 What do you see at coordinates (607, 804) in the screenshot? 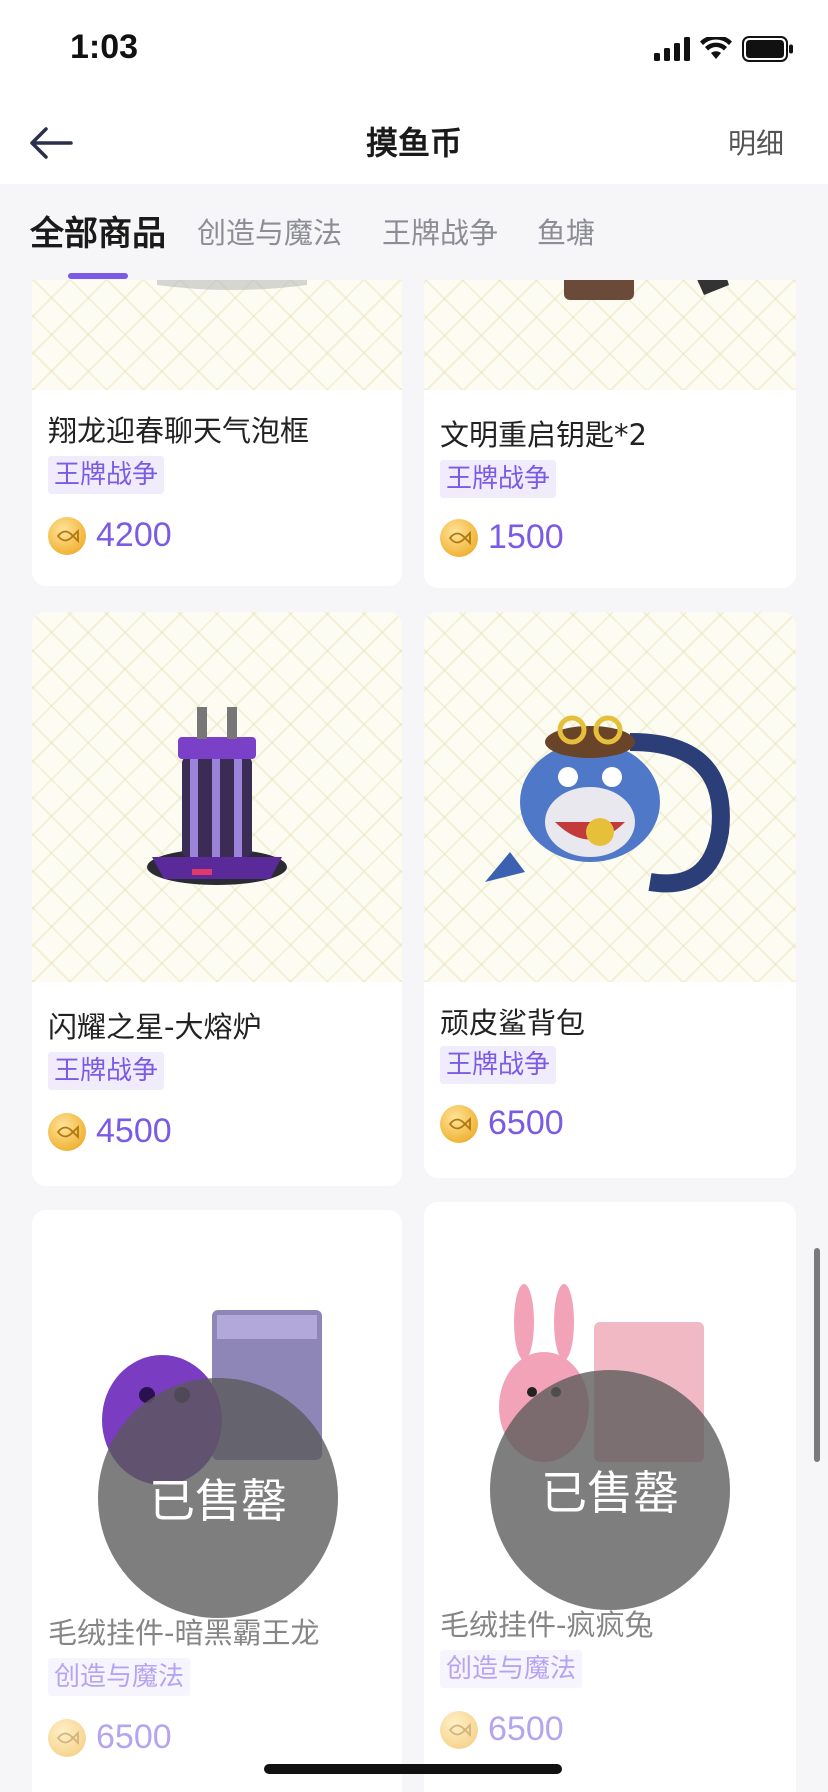
I see `shark-backpack-image` at bounding box center [607, 804].